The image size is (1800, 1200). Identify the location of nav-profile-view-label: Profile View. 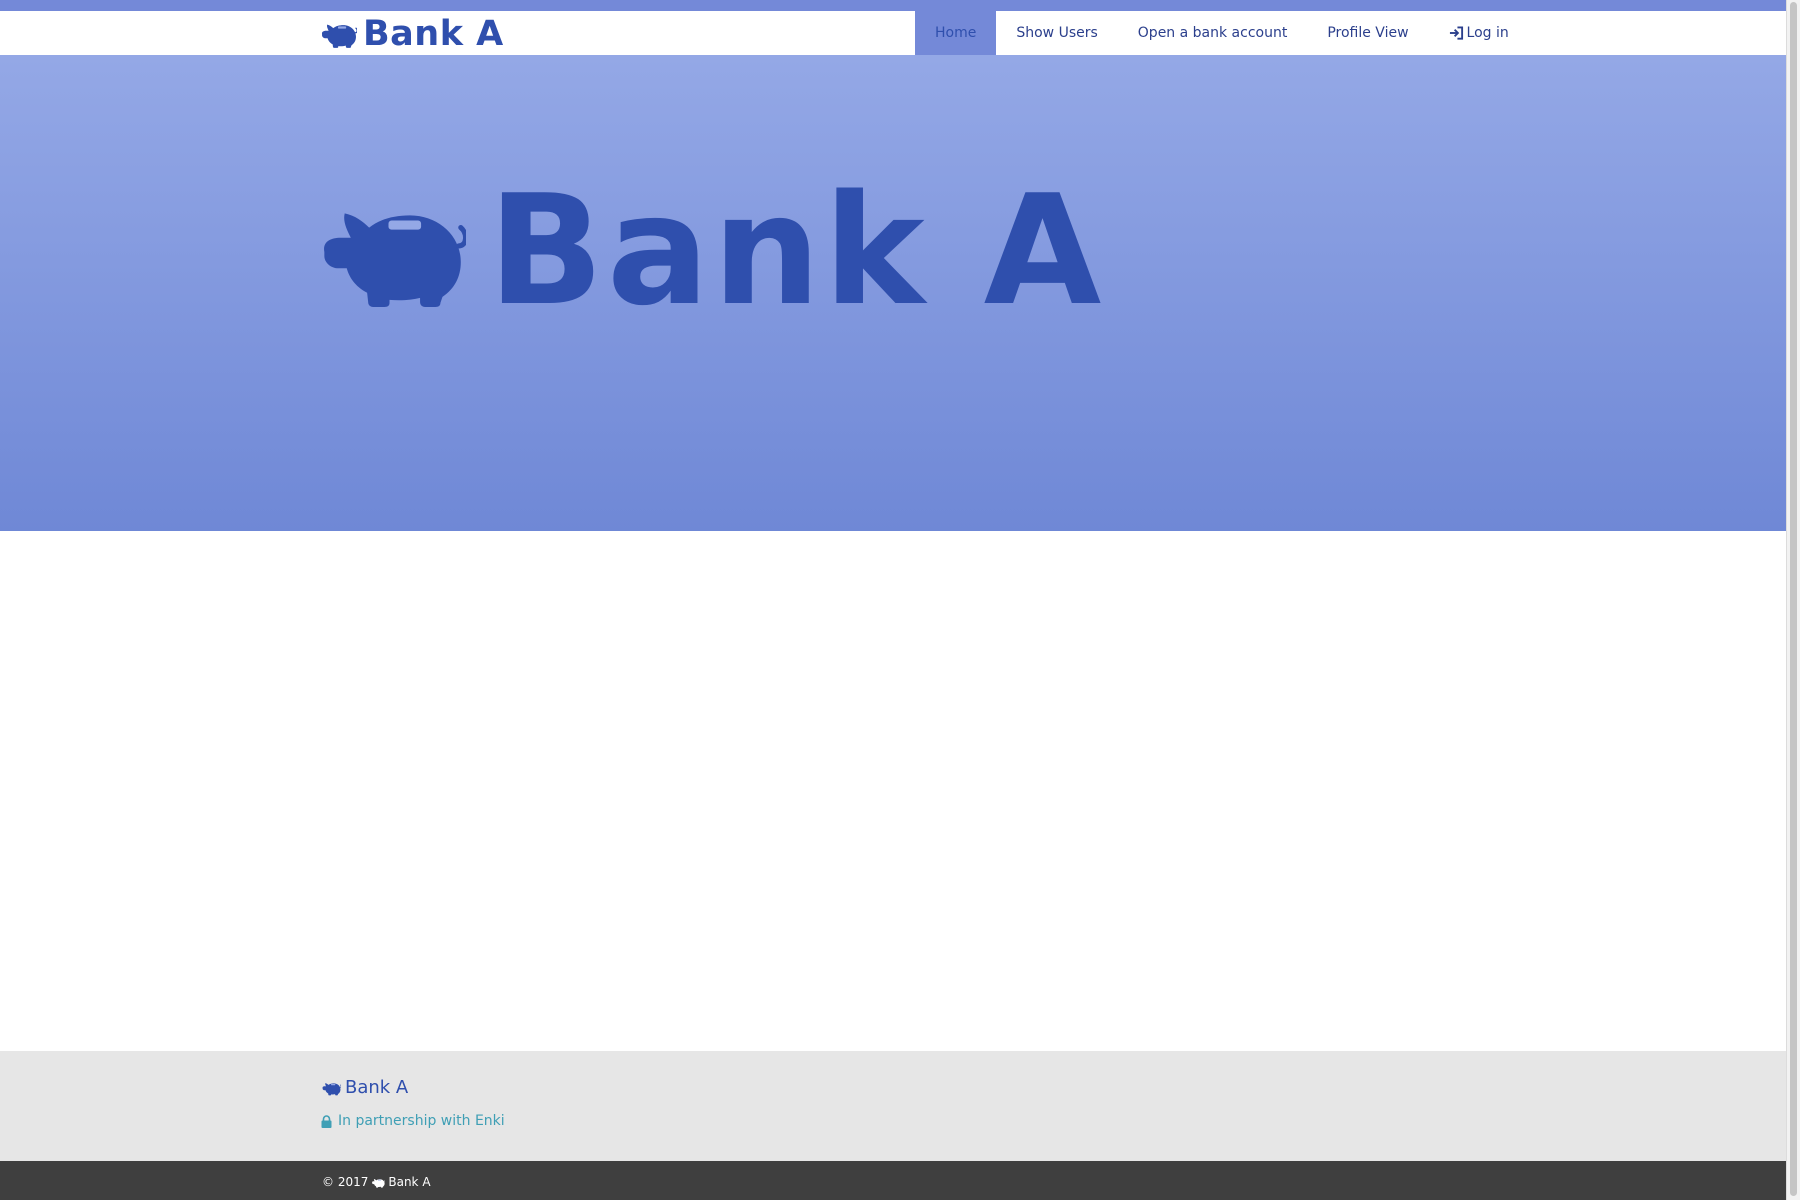
(1368, 33).